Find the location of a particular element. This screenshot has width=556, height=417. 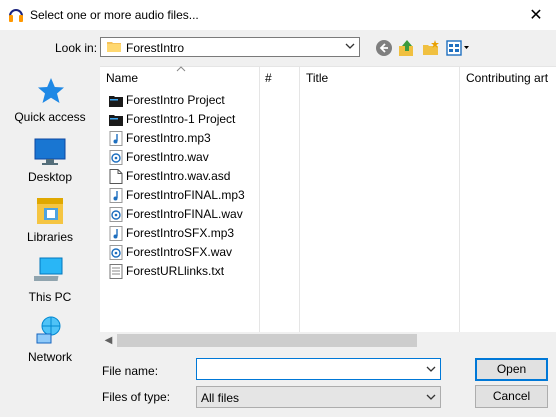

close-icon: ✕ is located at coordinates (536, 15).